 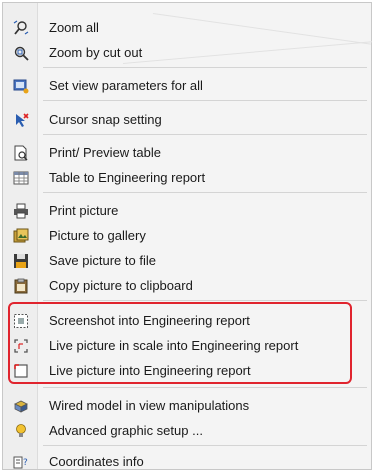 What do you see at coordinates (96, 52) in the screenshot?
I see `menu-item-label: Zoom by cut out` at bounding box center [96, 52].